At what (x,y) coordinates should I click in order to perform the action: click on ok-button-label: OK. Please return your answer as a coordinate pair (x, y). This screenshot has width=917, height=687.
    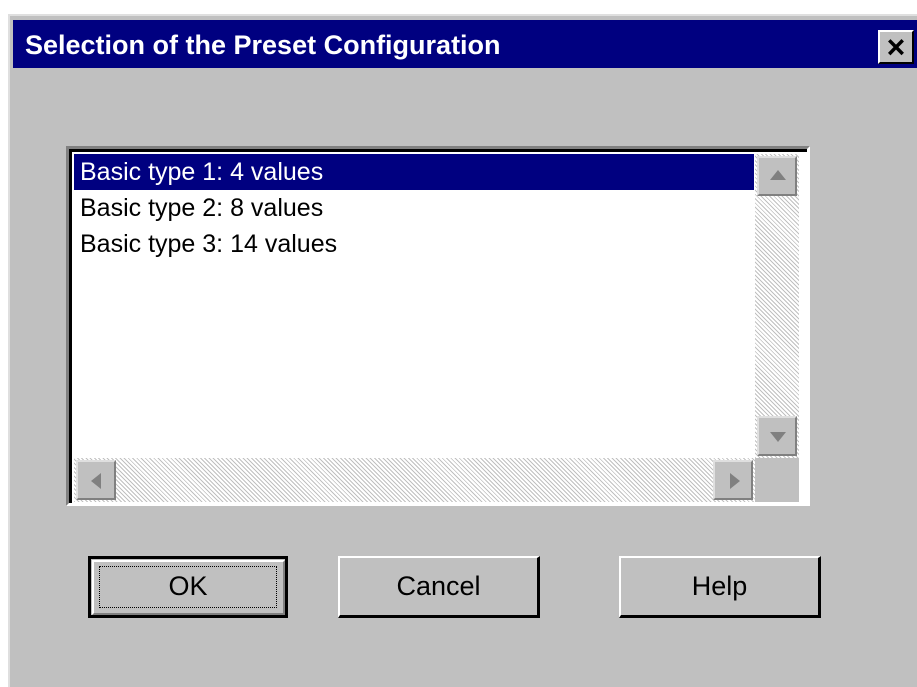
    Looking at the image, I should click on (188, 587).